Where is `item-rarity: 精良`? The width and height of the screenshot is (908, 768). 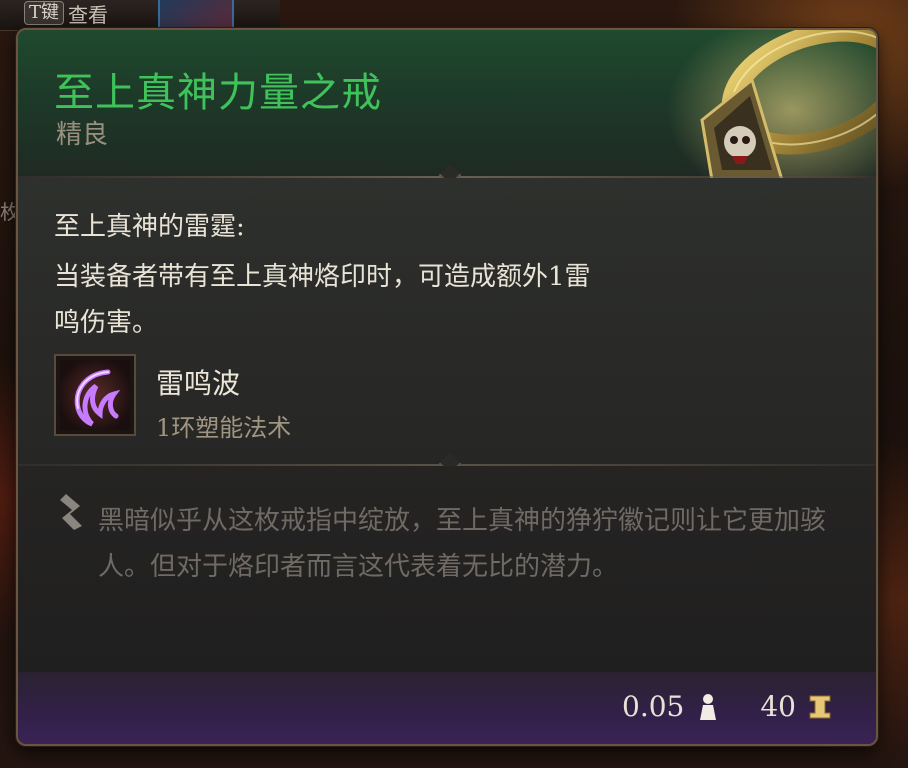
item-rarity: 精良 is located at coordinates (82, 135).